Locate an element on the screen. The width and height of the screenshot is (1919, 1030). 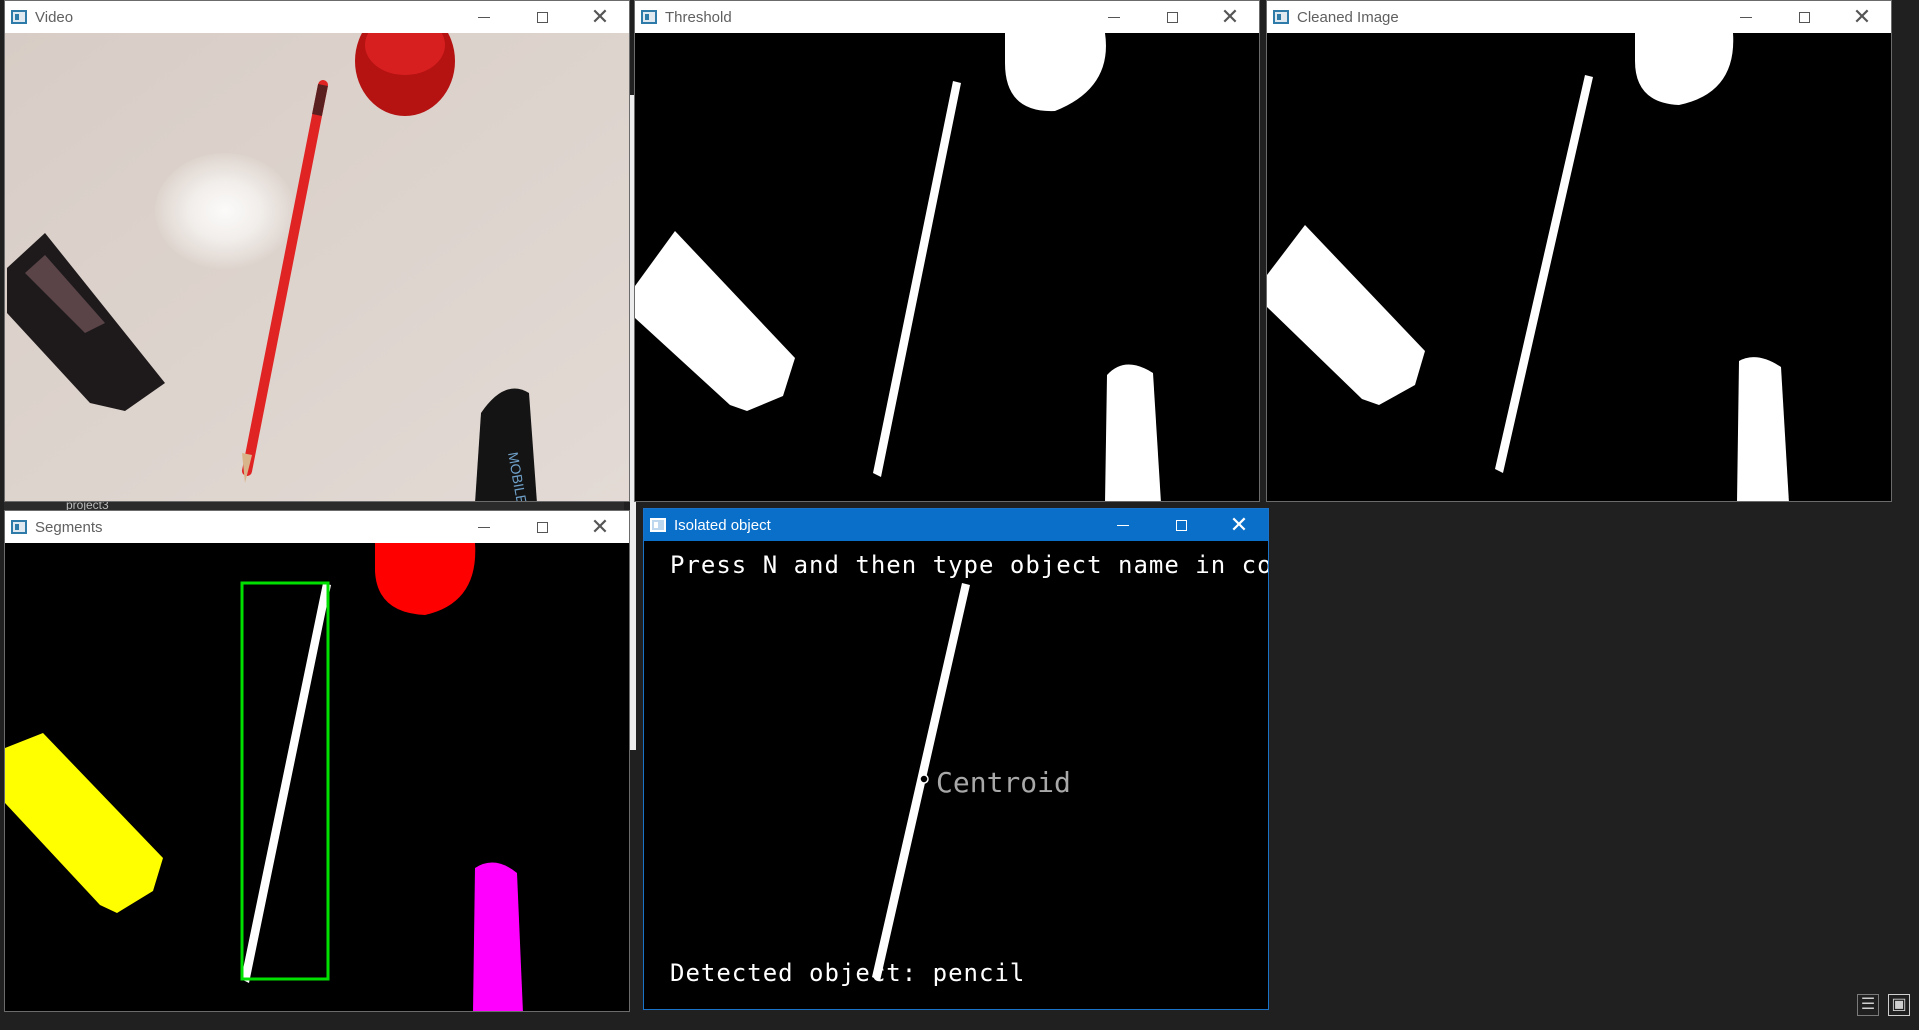
video-window-title: Video is located at coordinates (54, 17).